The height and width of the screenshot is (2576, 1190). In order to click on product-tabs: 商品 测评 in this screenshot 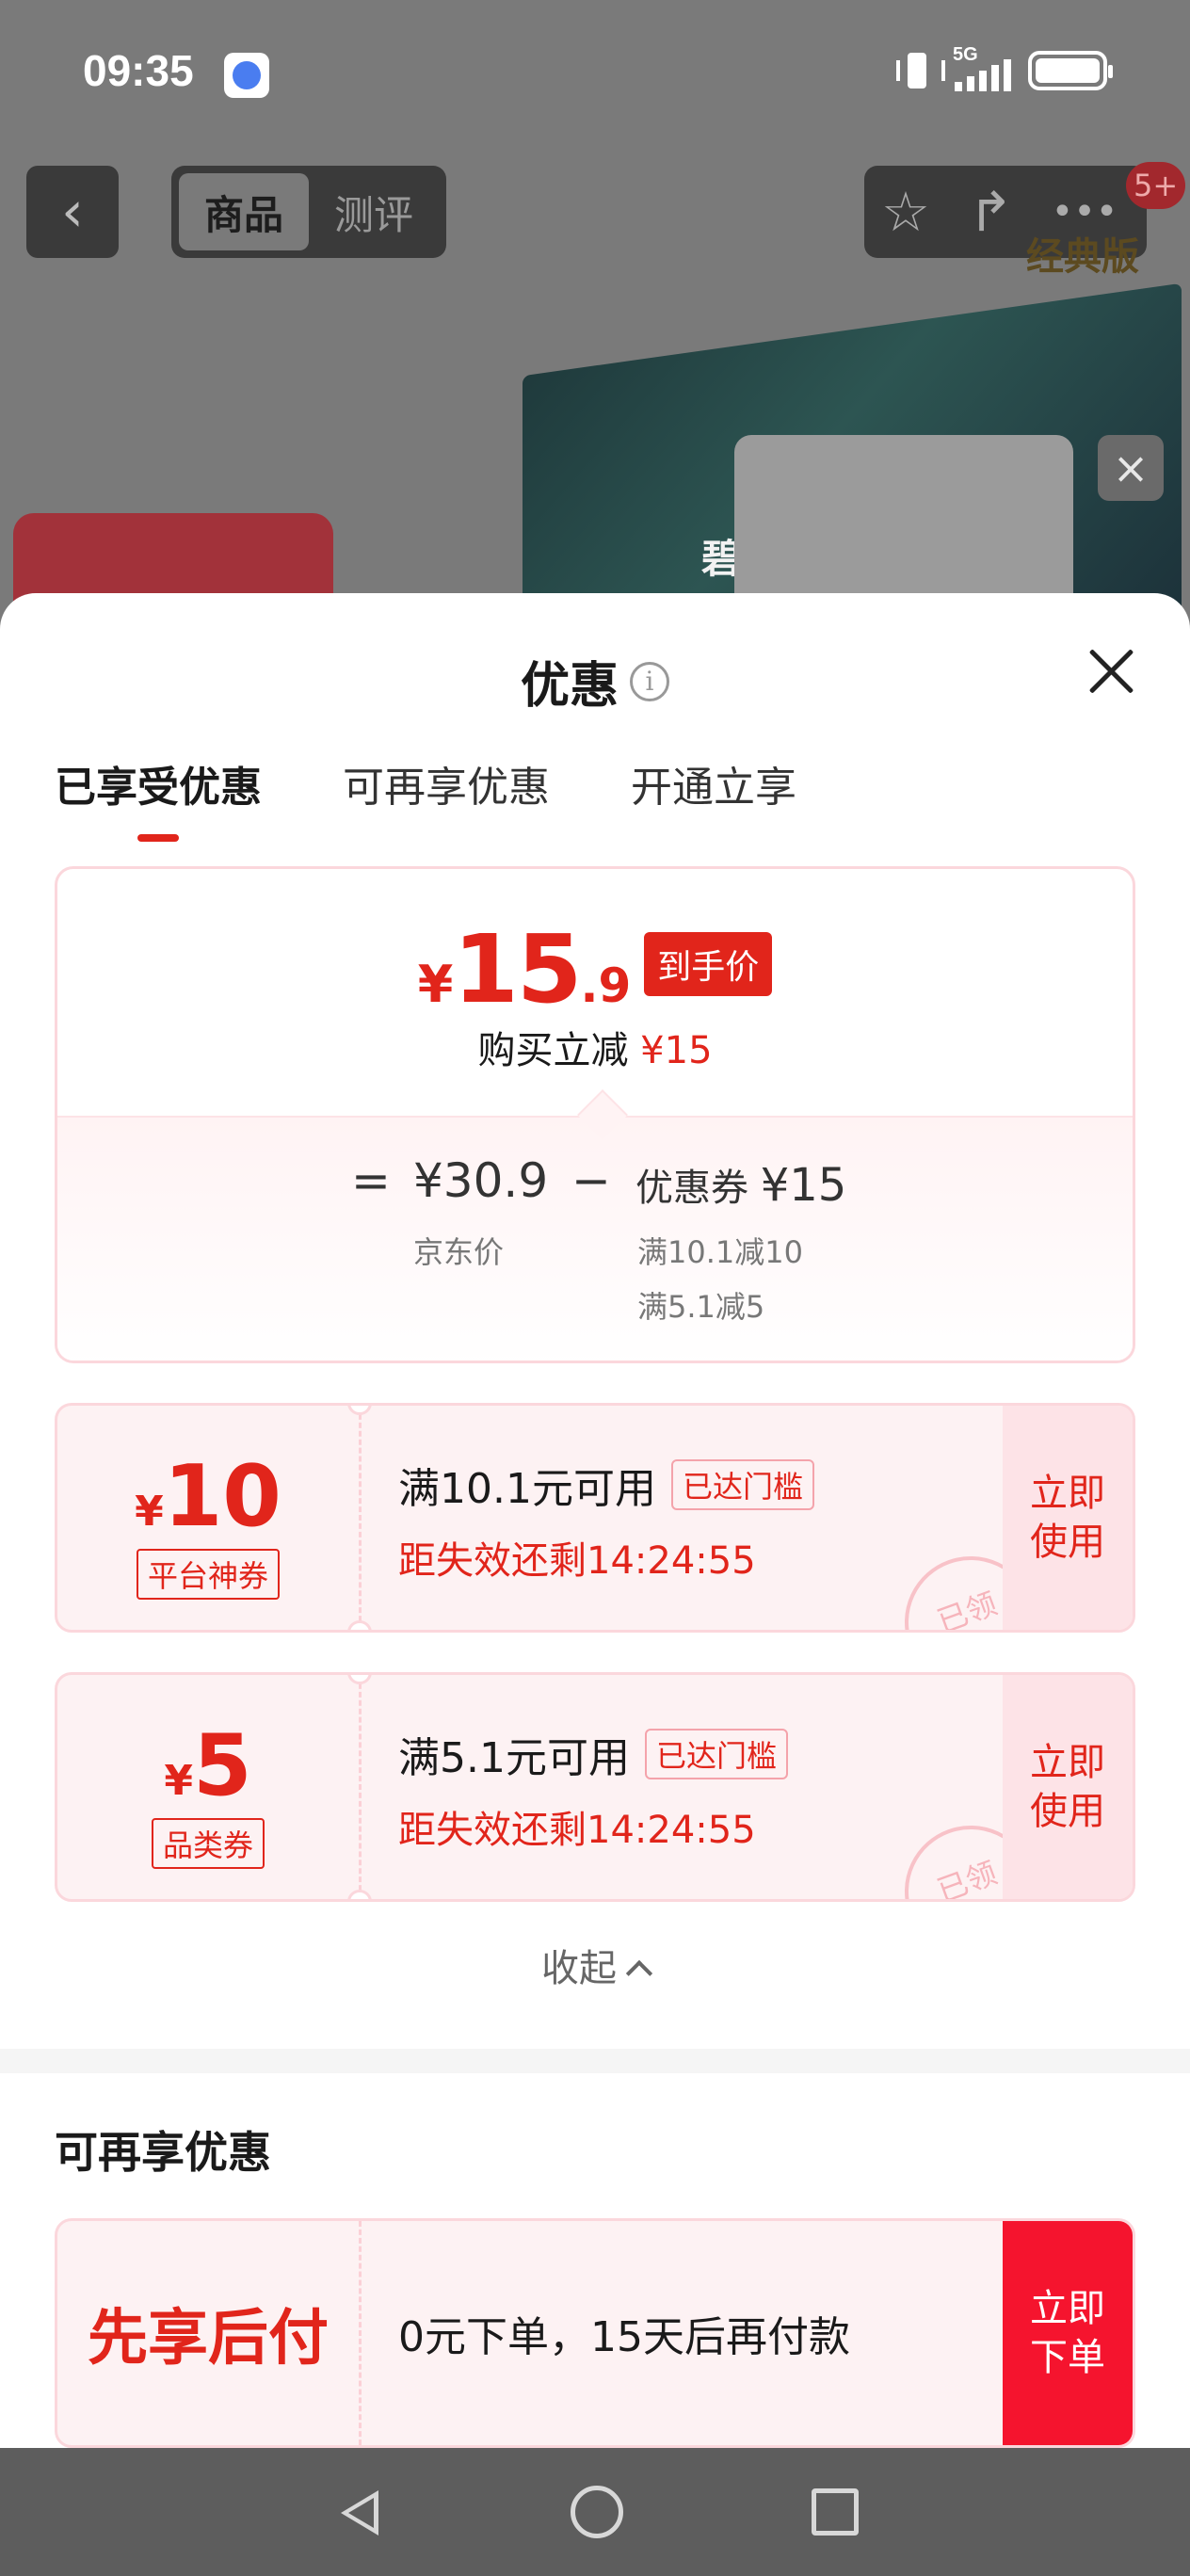, I will do `click(308, 212)`.